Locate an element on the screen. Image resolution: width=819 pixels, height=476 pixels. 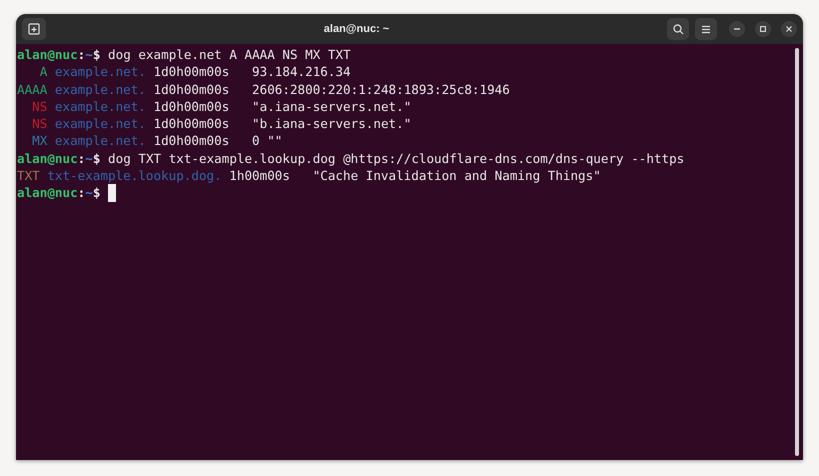
search-icon is located at coordinates (678, 29).